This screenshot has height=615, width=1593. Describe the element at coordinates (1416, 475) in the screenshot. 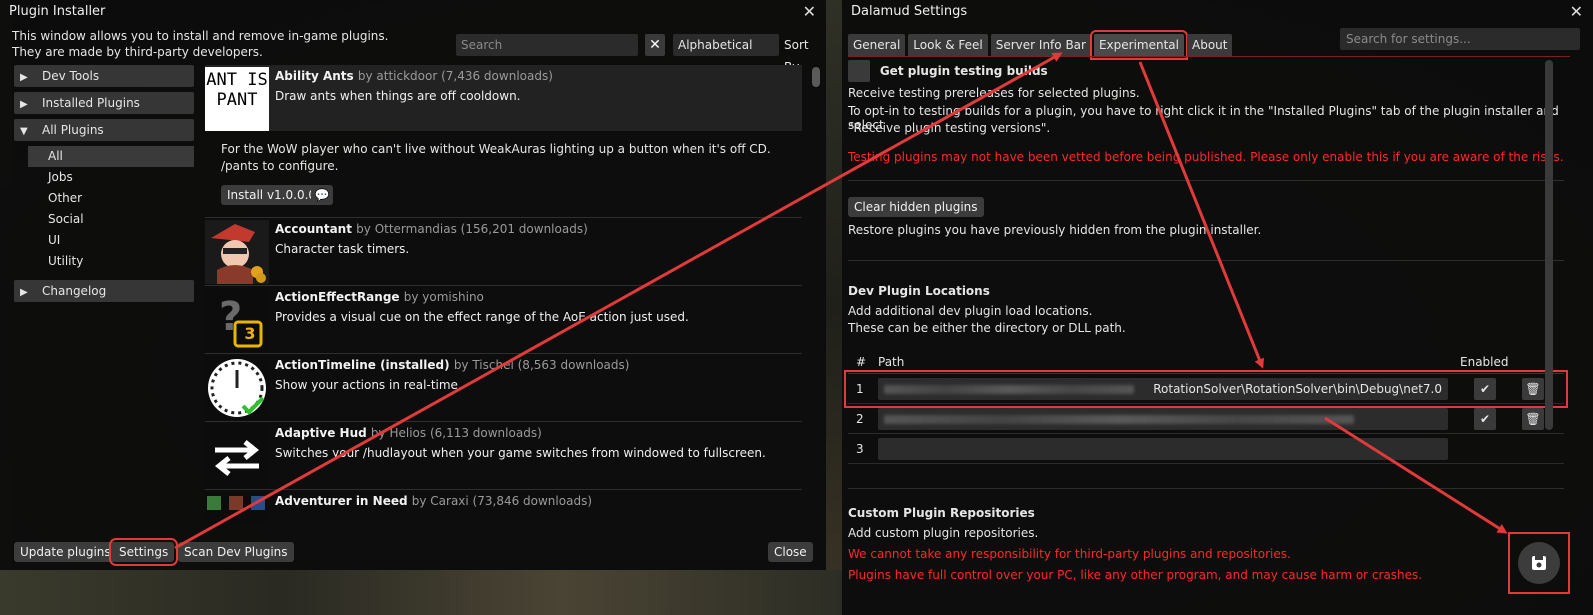

I see `arrow-dev-path-to-save` at that location.